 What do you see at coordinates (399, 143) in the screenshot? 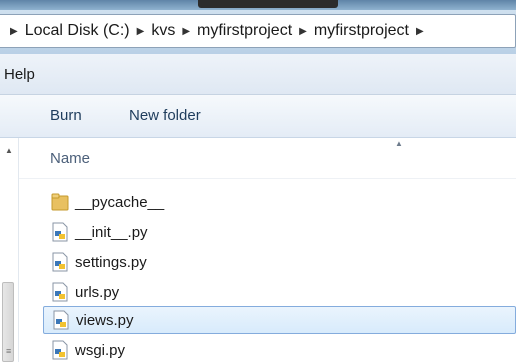
I see `sort-ascending-icon: ▲` at bounding box center [399, 143].